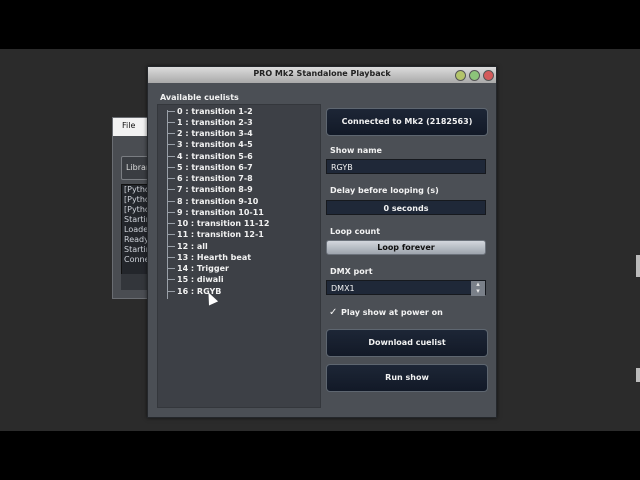 Image resolution: width=640 pixels, height=480 pixels. I want to click on play-at-power-on-checkbox: ✓, so click(334, 313).